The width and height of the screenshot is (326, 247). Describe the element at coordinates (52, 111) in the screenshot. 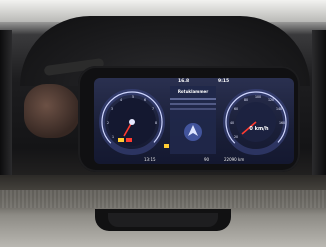

I see `hand-silhouette` at that location.